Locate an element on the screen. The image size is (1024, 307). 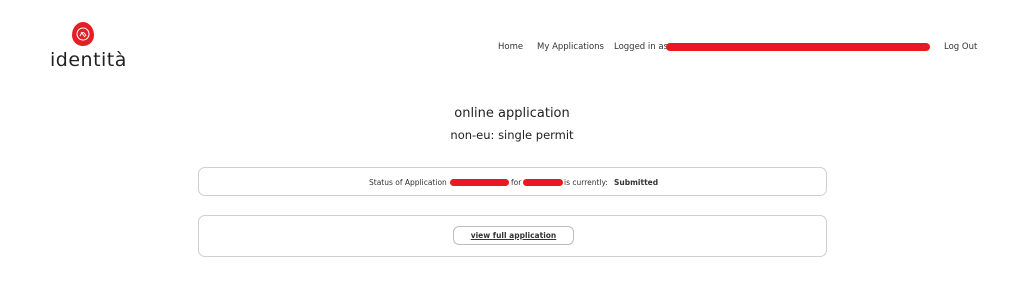
redacted-username is located at coordinates (798, 47).